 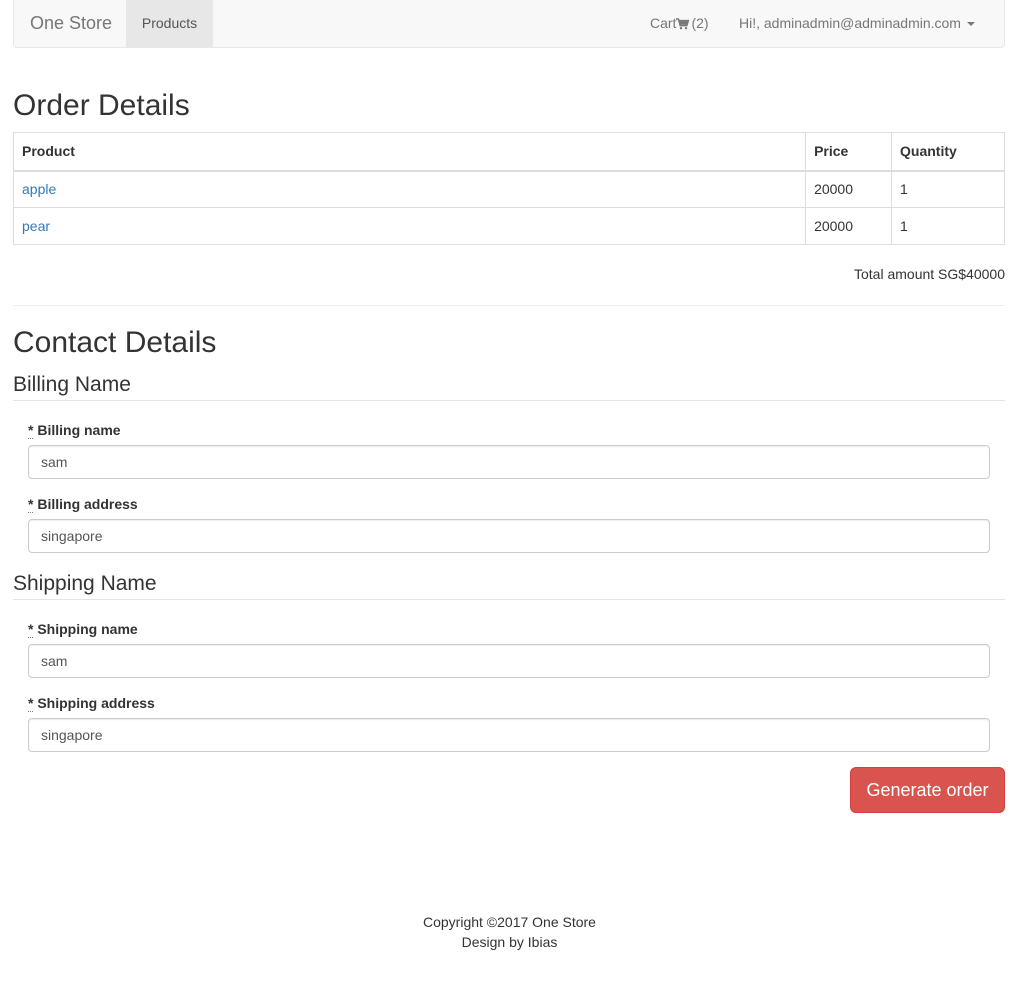 I want to click on shipping-name-label: * Shipping name, so click(x=83, y=629).